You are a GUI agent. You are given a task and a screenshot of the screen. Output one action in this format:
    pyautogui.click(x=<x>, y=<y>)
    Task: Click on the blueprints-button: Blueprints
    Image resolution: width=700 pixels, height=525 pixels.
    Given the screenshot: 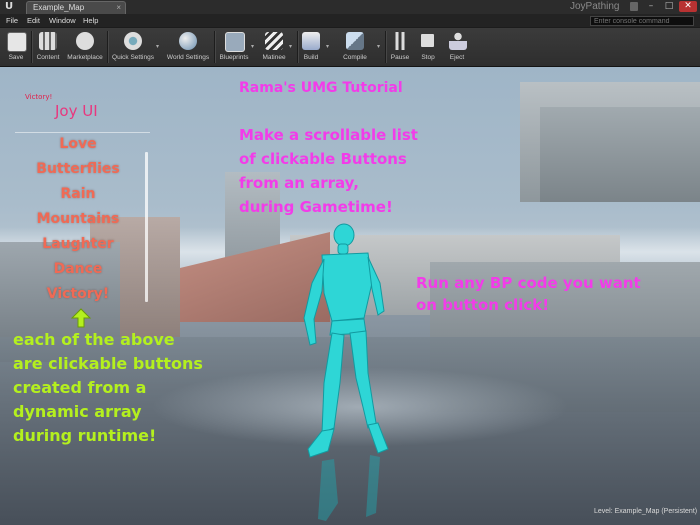 What is the action you would take?
    pyautogui.click(x=234, y=47)
    